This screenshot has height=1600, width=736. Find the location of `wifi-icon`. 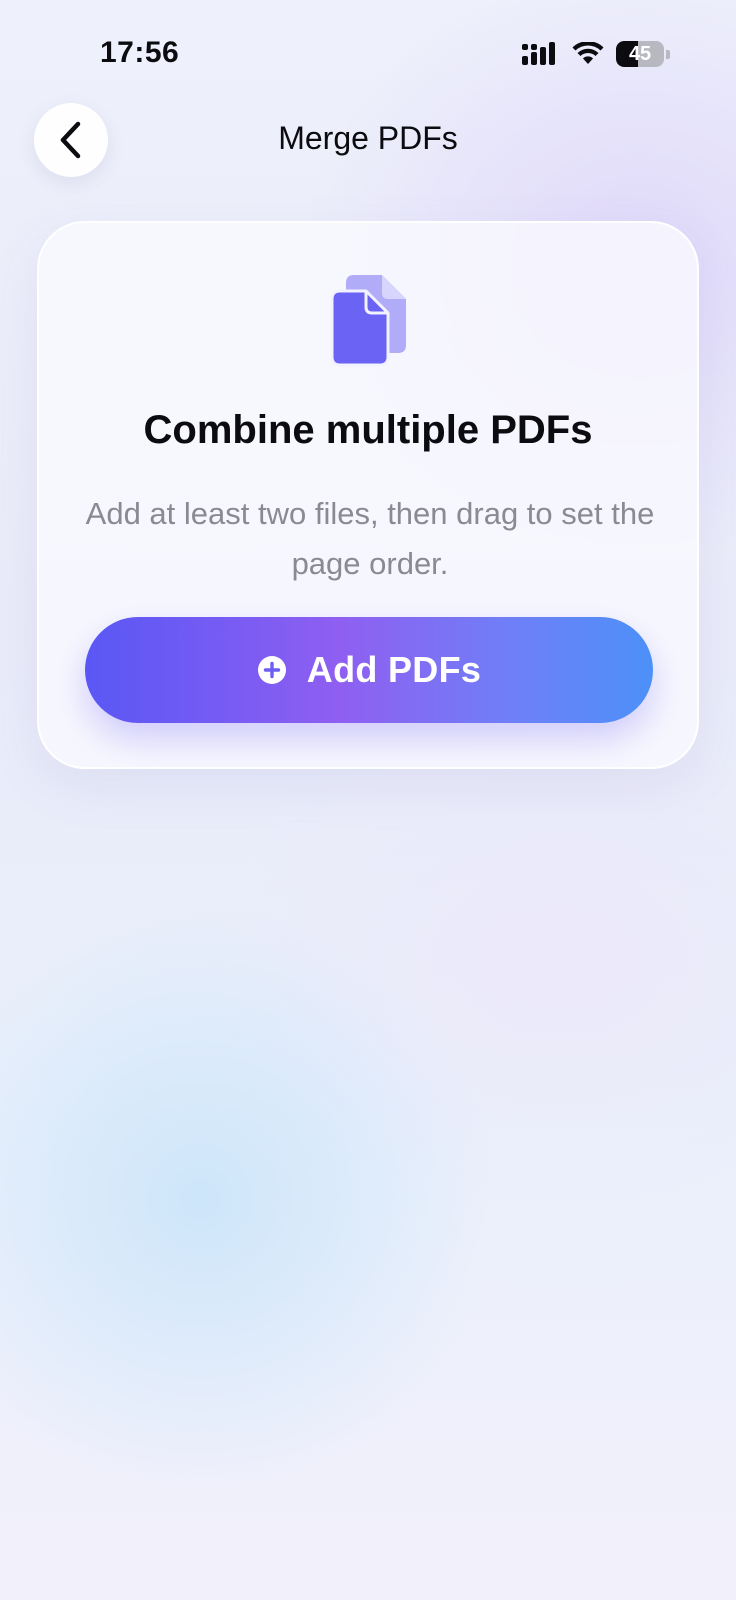

wifi-icon is located at coordinates (588, 53).